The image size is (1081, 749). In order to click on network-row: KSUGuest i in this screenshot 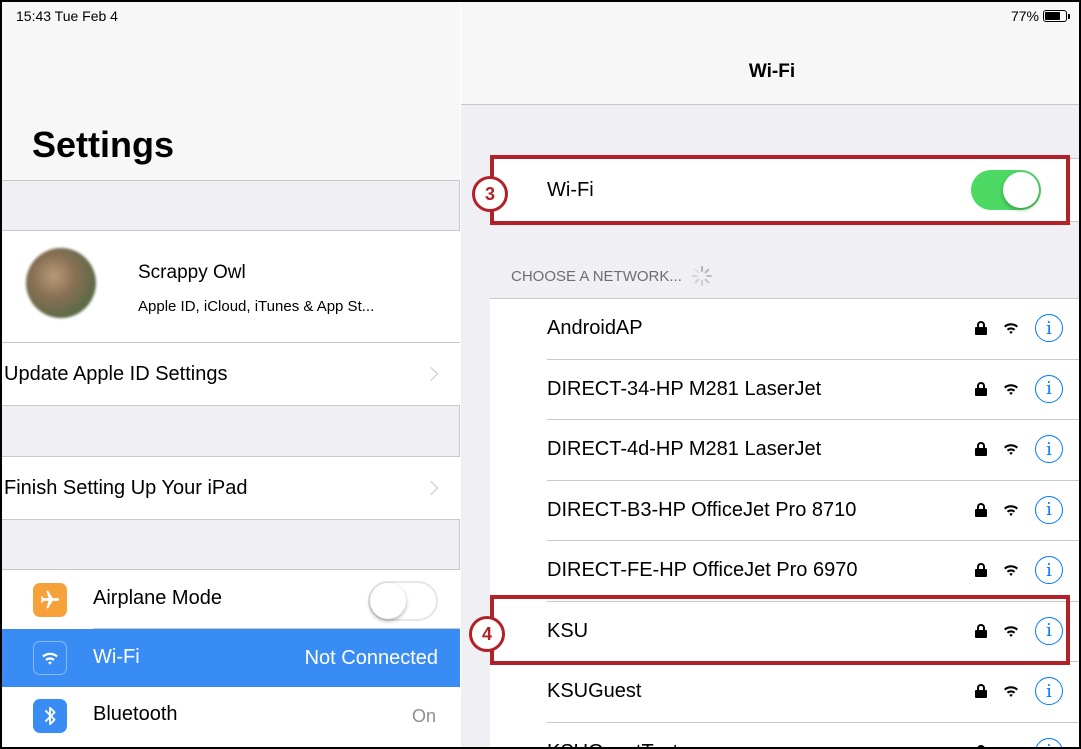, I will do `click(784, 692)`.